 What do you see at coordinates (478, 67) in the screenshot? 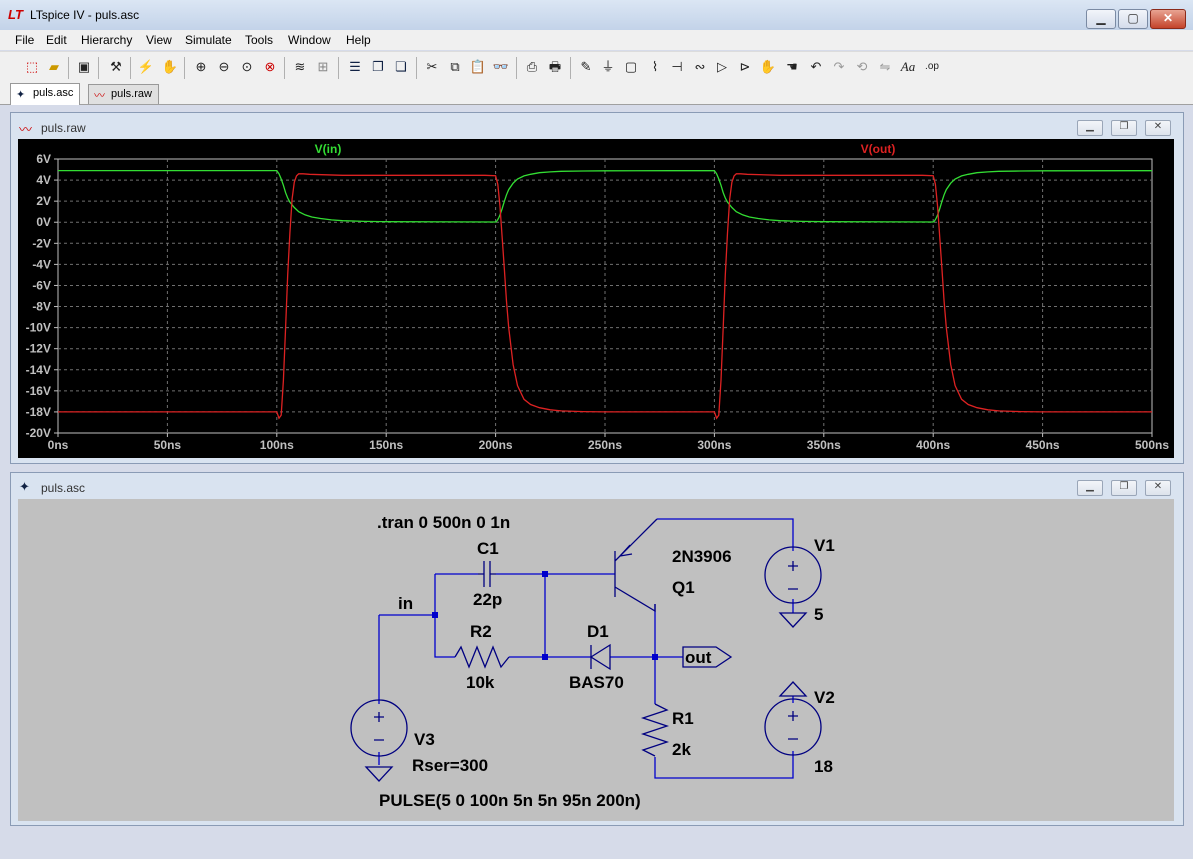
I see `paste-icon: 📋` at bounding box center [478, 67].